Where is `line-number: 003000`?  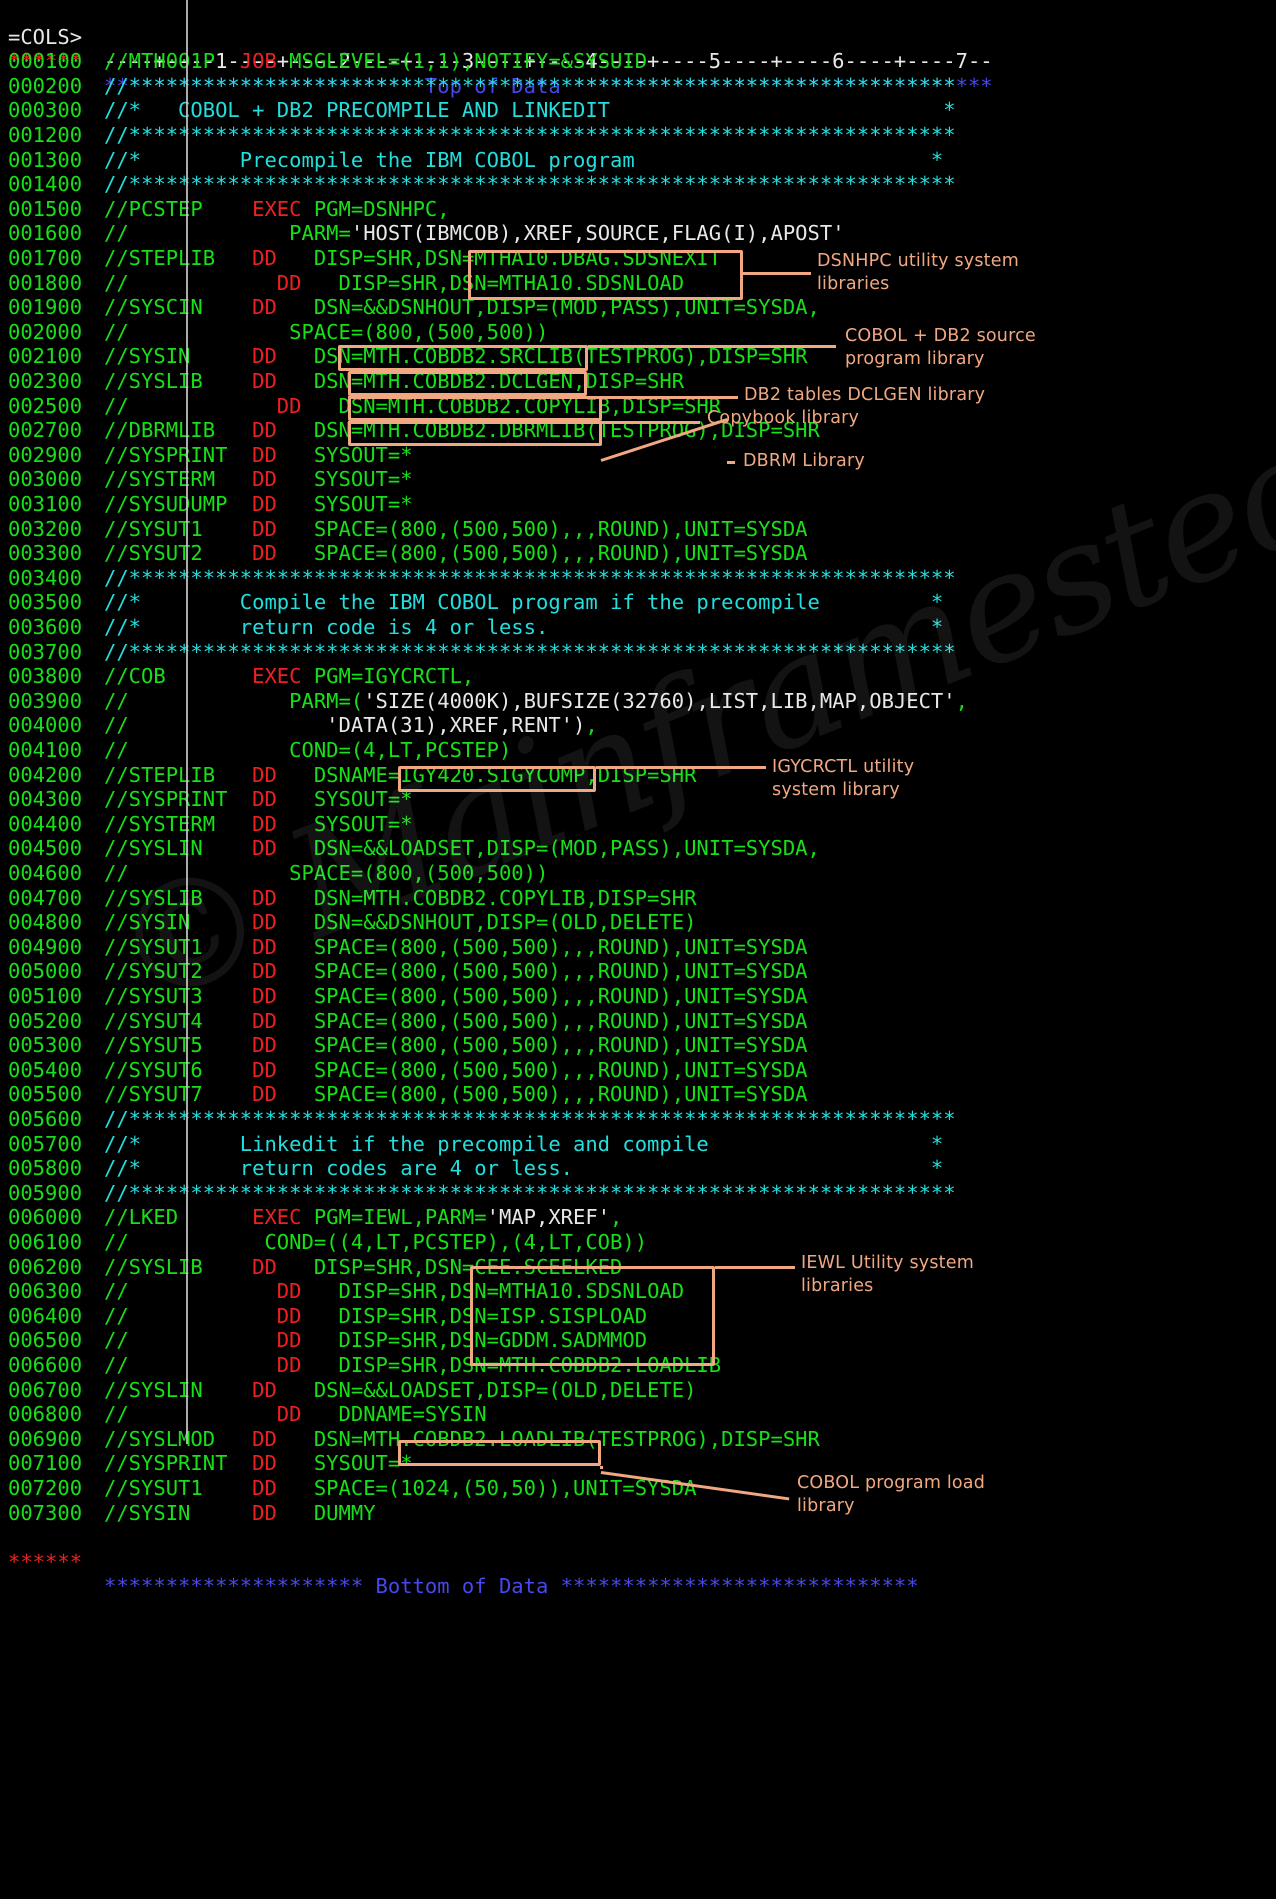
line-number: 003000 is located at coordinates (45, 479).